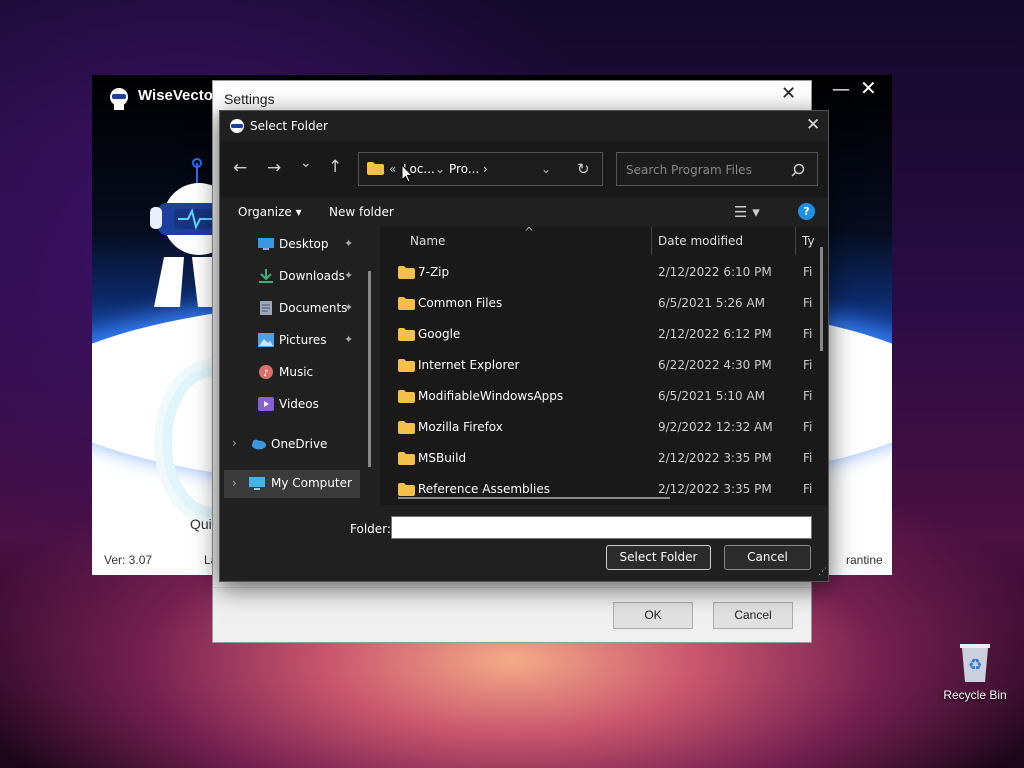  What do you see at coordinates (439, 334) in the screenshot?
I see `file-name: Google` at bounding box center [439, 334].